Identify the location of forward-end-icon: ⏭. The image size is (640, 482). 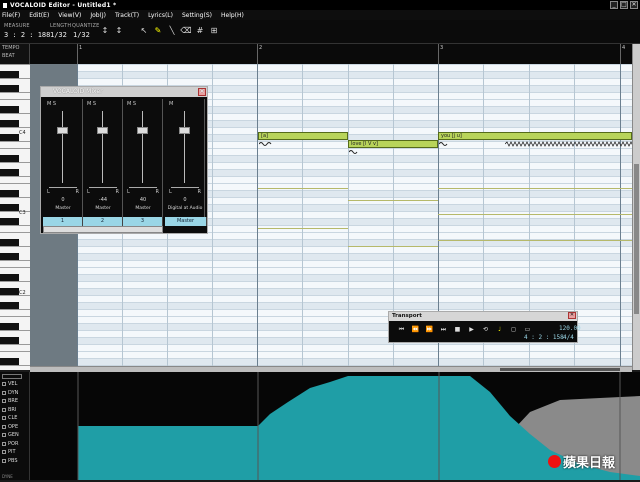
(443, 329).